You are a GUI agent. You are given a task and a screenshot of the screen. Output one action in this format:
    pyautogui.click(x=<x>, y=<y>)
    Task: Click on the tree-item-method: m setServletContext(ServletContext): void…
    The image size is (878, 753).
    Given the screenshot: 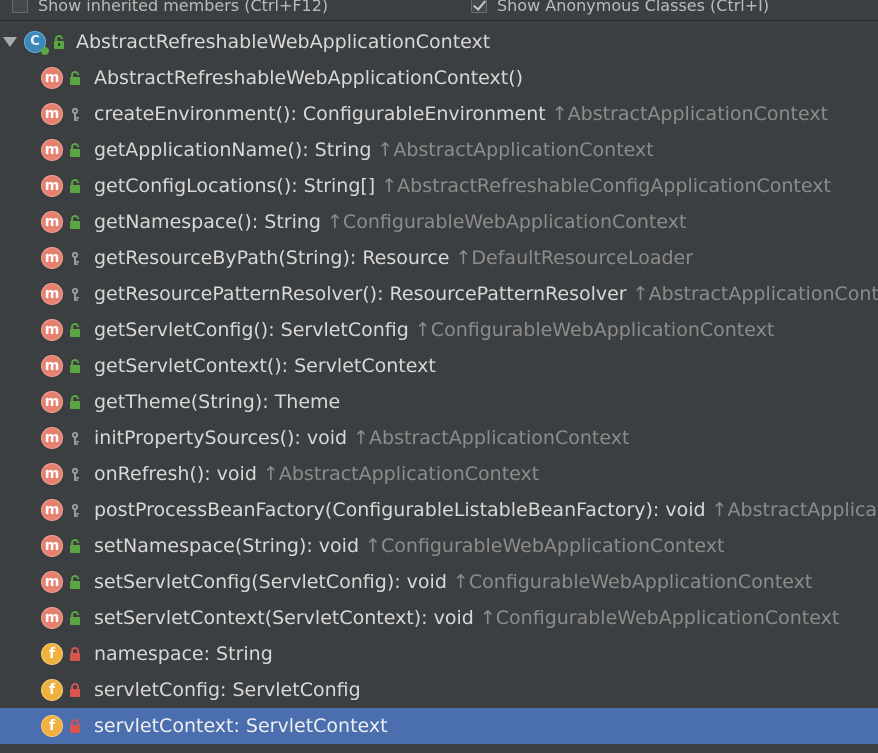 What is the action you would take?
    pyautogui.click(x=439, y=618)
    